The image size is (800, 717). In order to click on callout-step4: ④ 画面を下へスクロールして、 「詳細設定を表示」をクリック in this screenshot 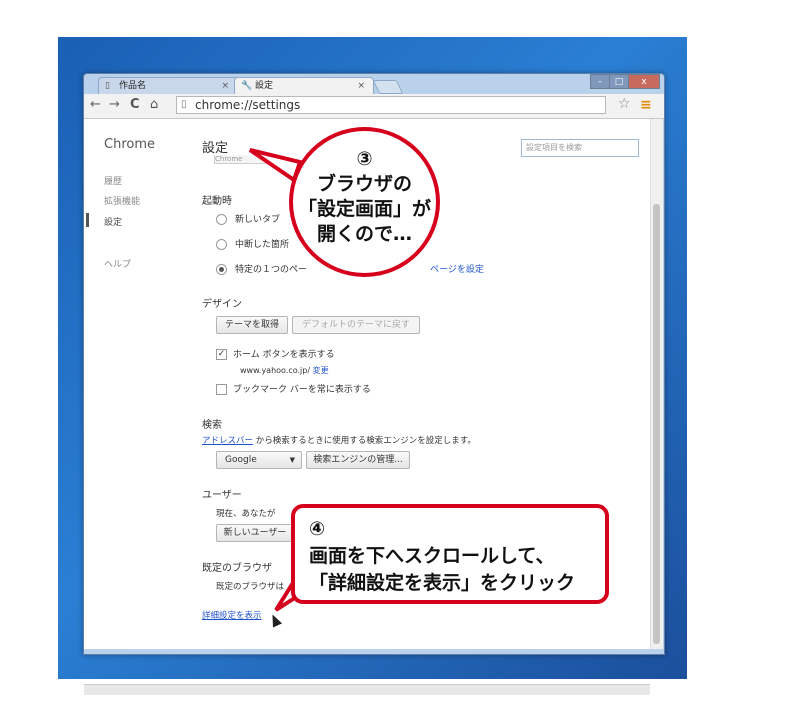, I will do `click(450, 554)`.